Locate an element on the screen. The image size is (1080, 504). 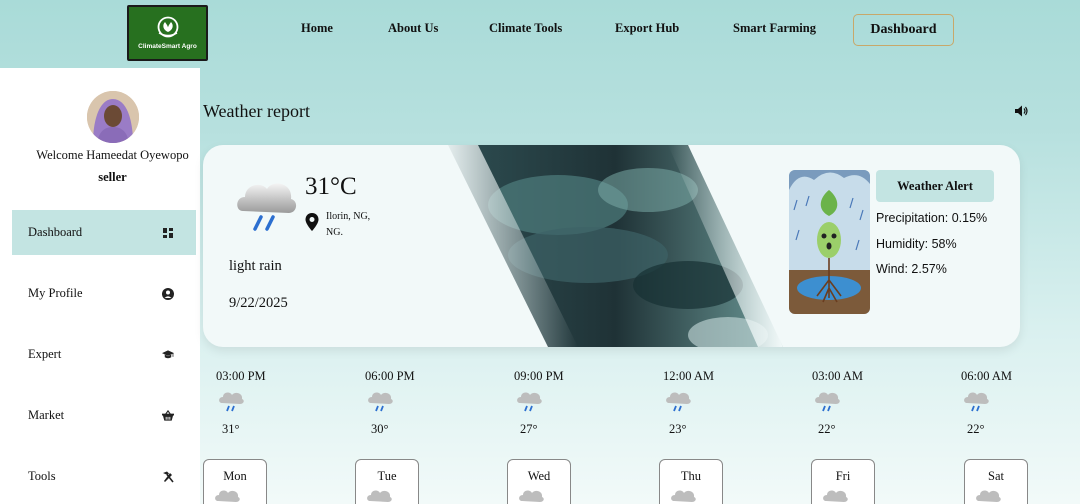
hammer-icon is located at coordinates (168, 477).